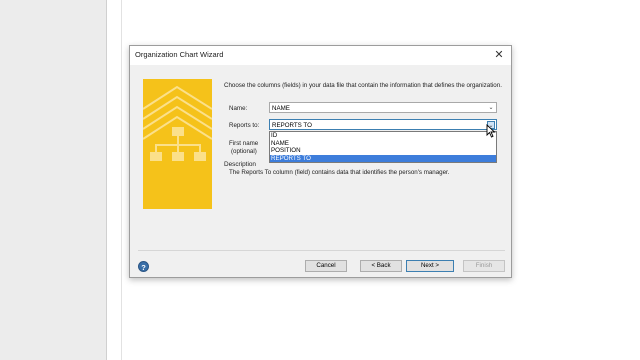  What do you see at coordinates (381, 266) in the screenshot?
I see `back-button: < Back` at bounding box center [381, 266].